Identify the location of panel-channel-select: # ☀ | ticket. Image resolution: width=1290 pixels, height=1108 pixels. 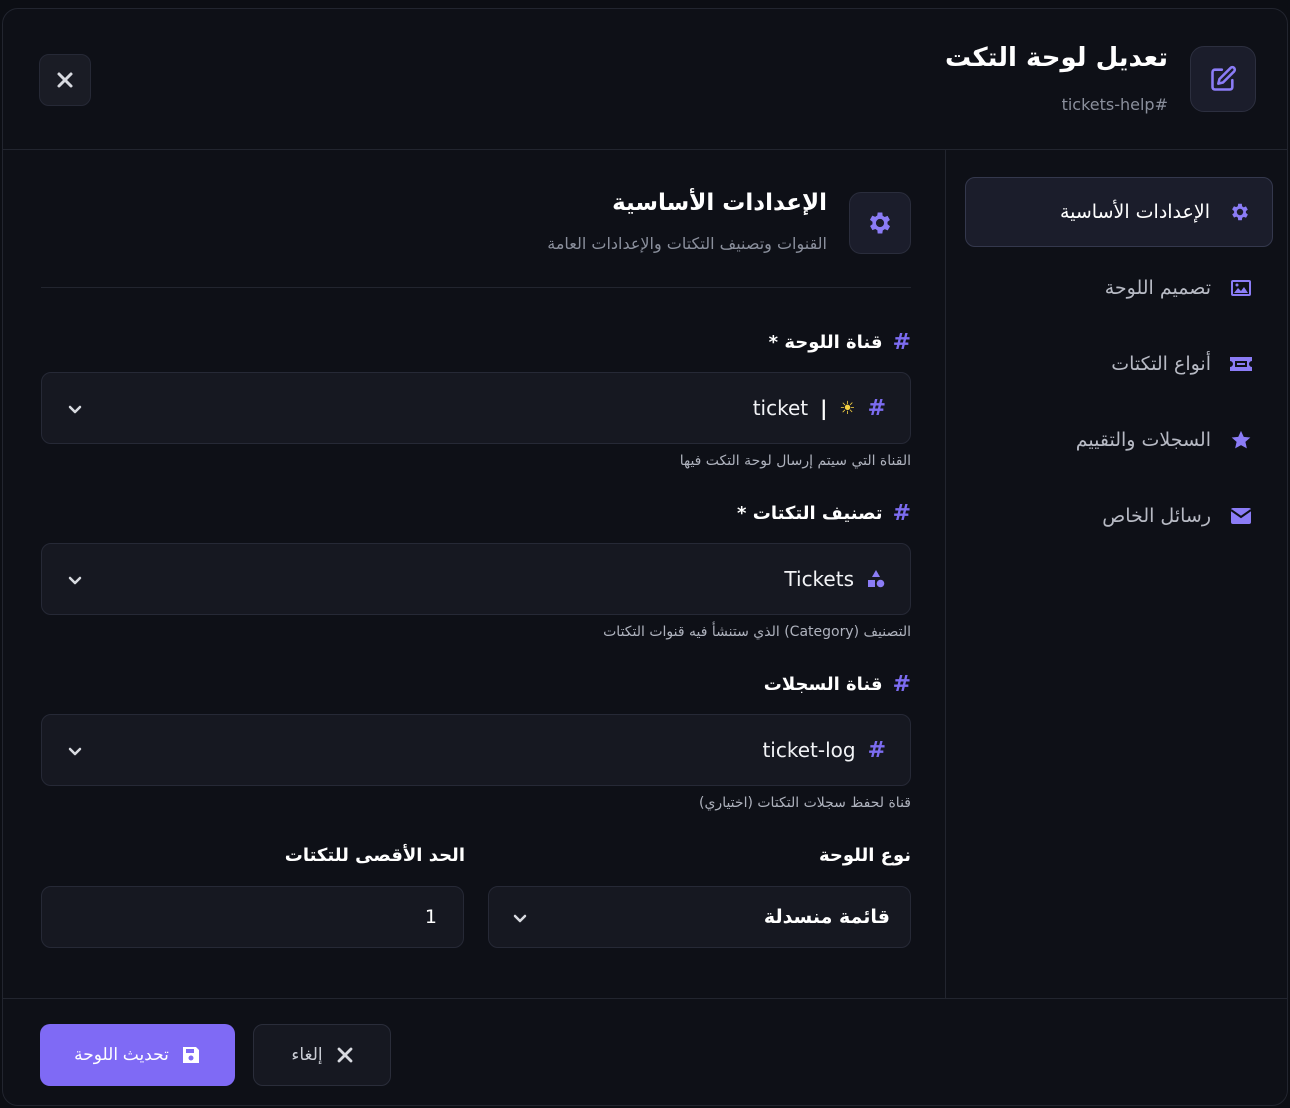
(476, 408).